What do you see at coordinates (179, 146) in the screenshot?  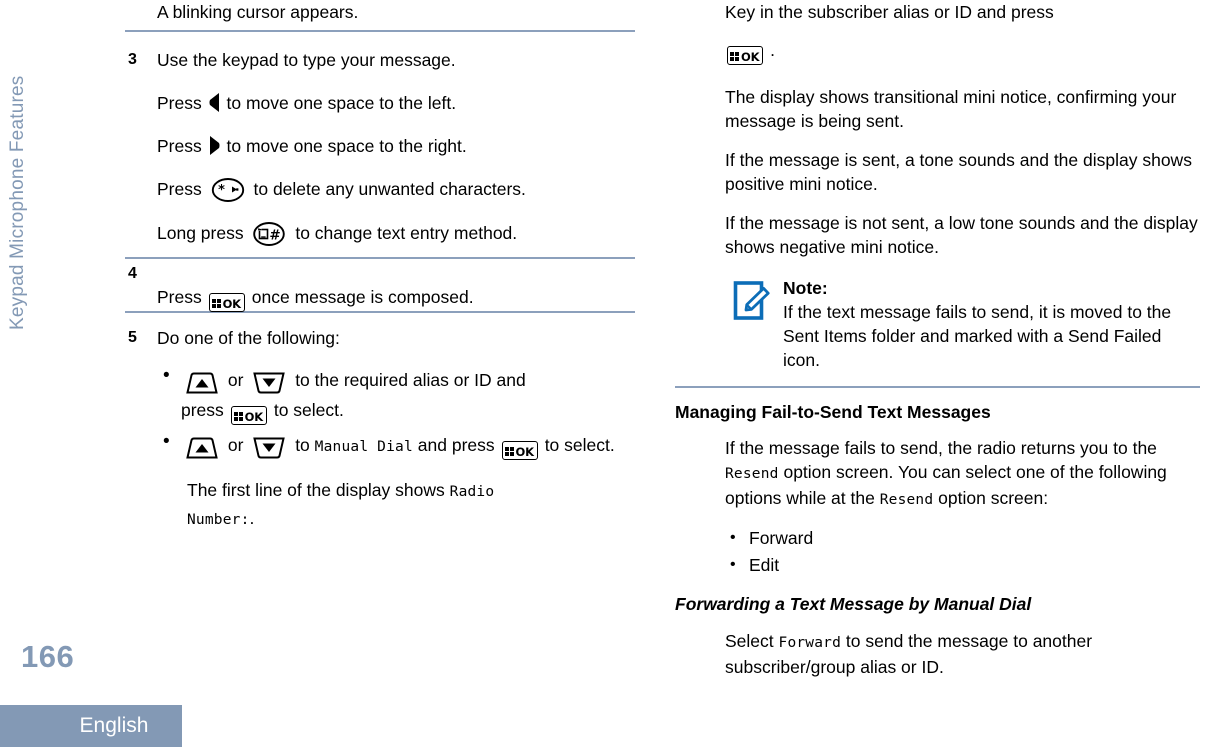 I see `step-3-line-2-pre: Press` at bounding box center [179, 146].